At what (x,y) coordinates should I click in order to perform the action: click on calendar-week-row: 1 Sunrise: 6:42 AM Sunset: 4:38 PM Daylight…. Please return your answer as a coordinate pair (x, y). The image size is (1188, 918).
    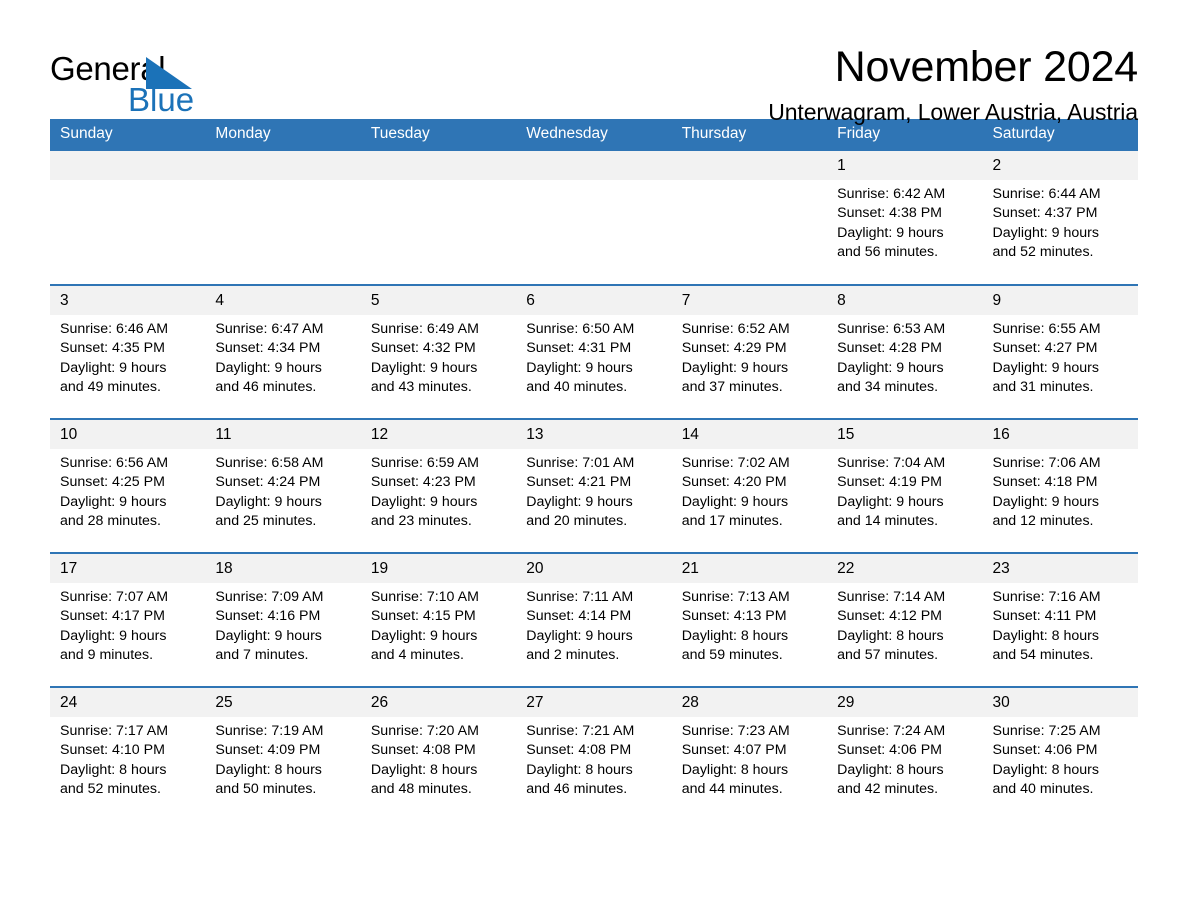
    Looking at the image, I should click on (594, 217).